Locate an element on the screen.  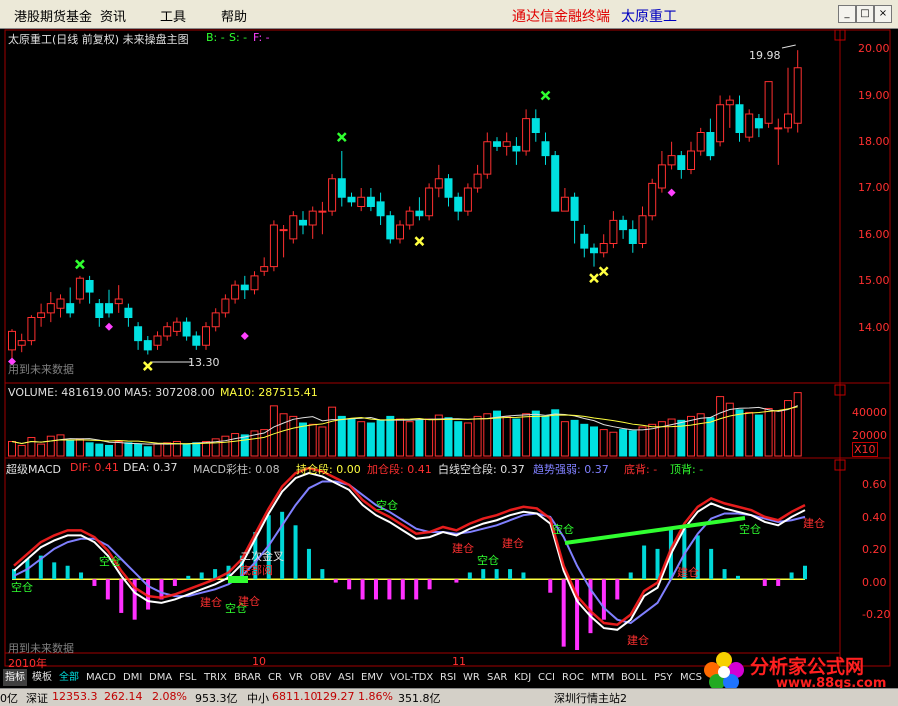
tab-sar: SAR is located at coordinates (497, 677).